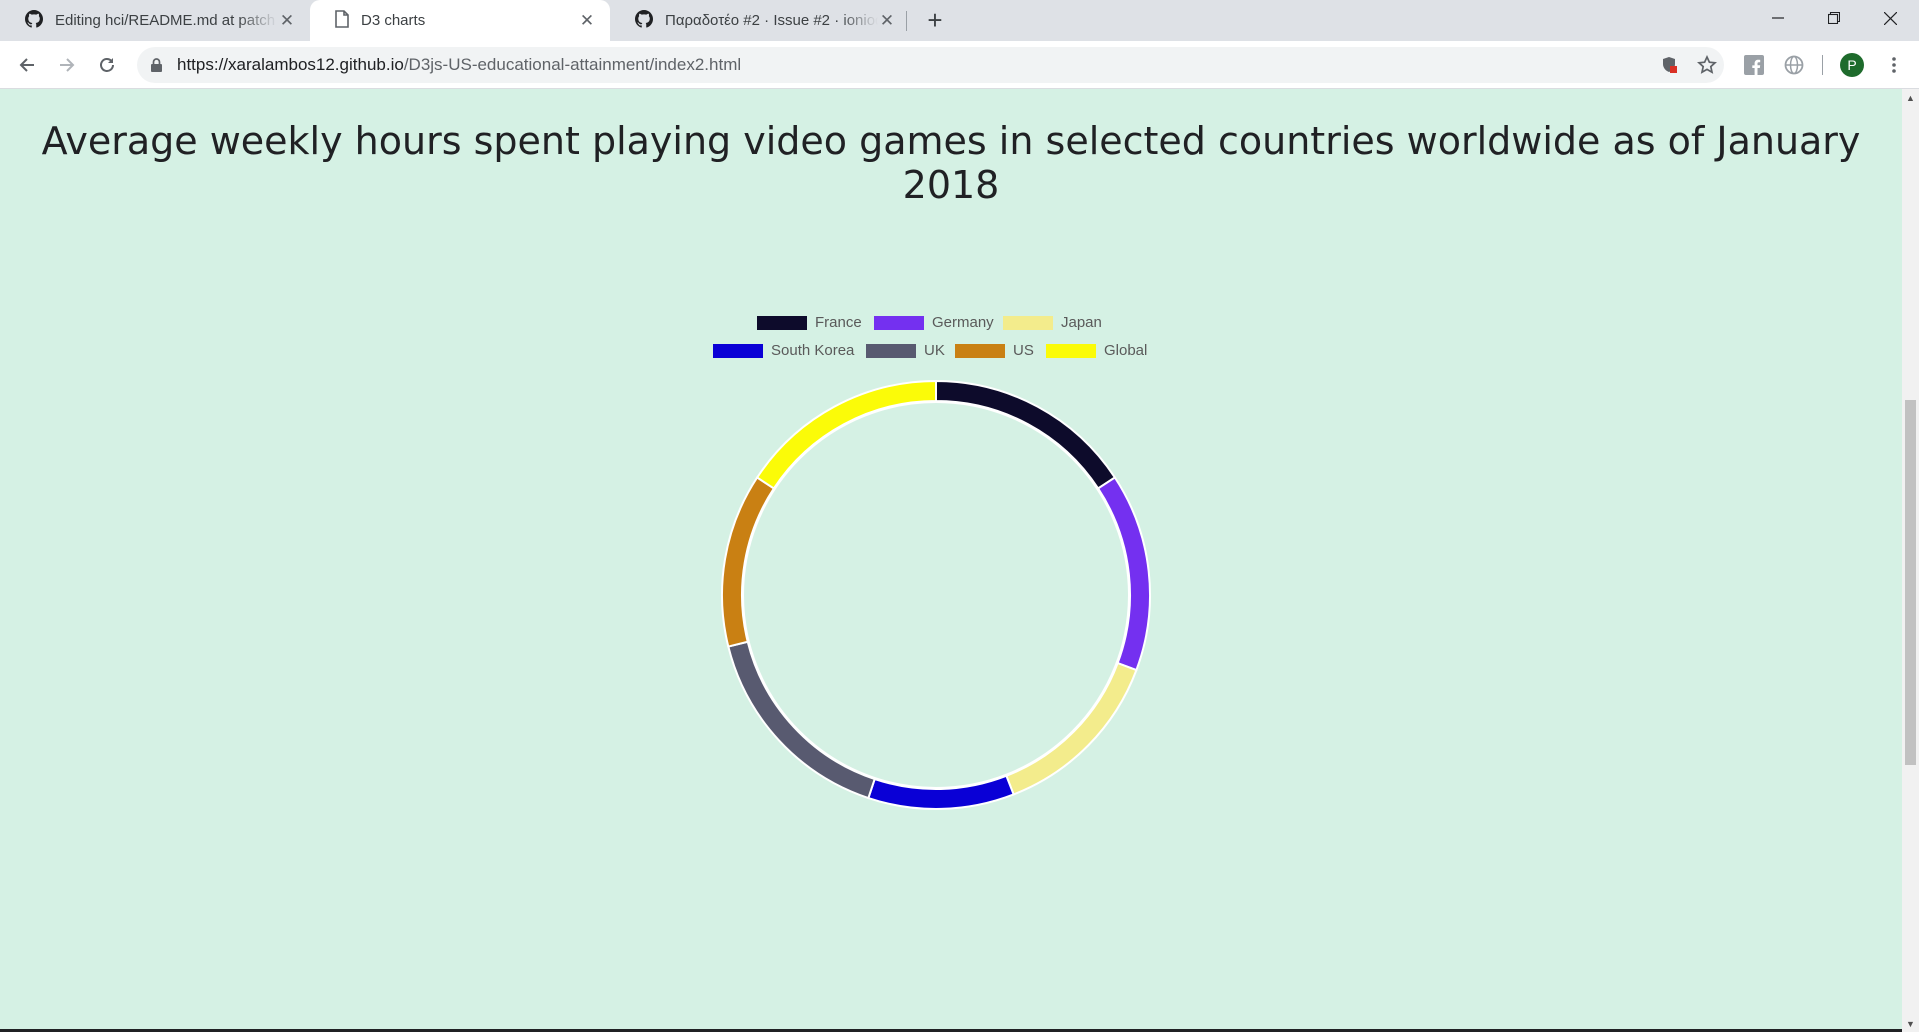 Image resolution: width=1919 pixels, height=1032 pixels. I want to click on document-icon, so click(342, 20).